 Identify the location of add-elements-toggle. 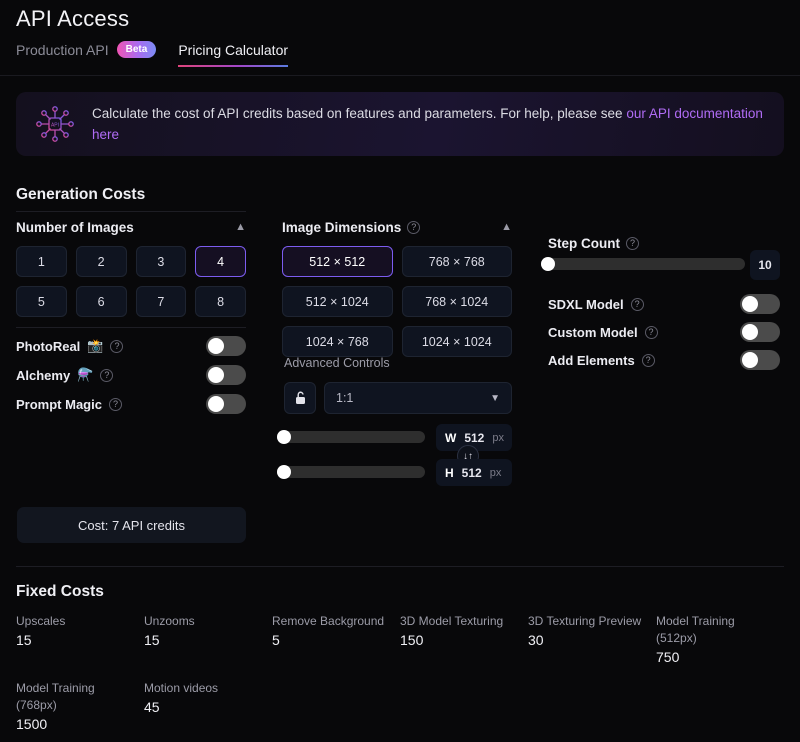
(760, 360).